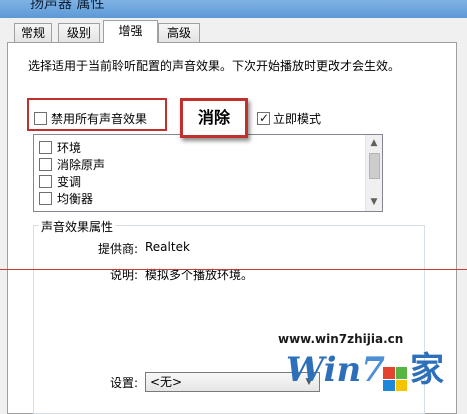  What do you see at coordinates (374, 143) in the screenshot?
I see `scroll-up-arrow-icon: ▲` at bounding box center [374, 143].